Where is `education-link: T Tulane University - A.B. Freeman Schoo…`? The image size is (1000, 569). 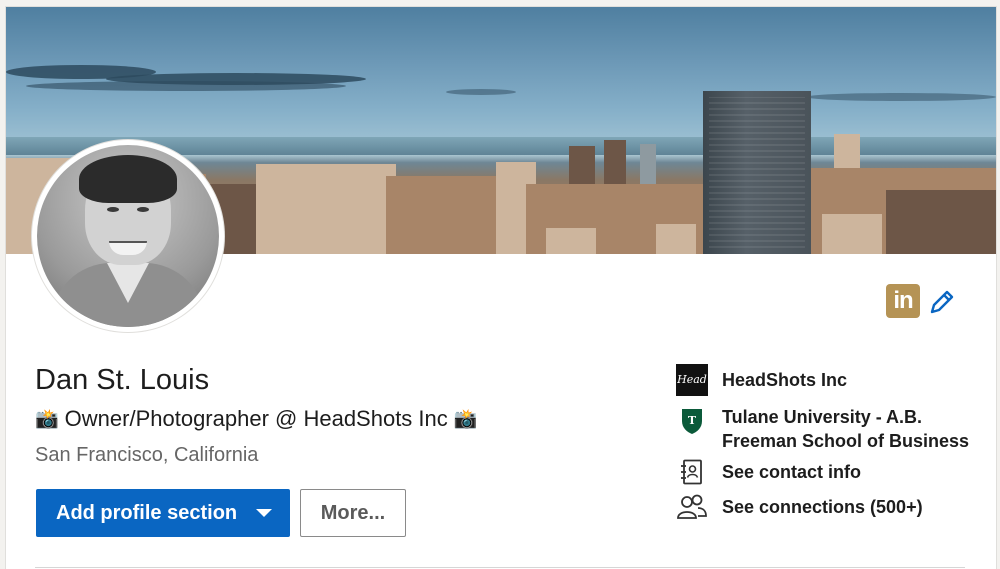 education-link: T Tulane University - A.B. Freeman Schoo… is located at coordinates (822, 429).